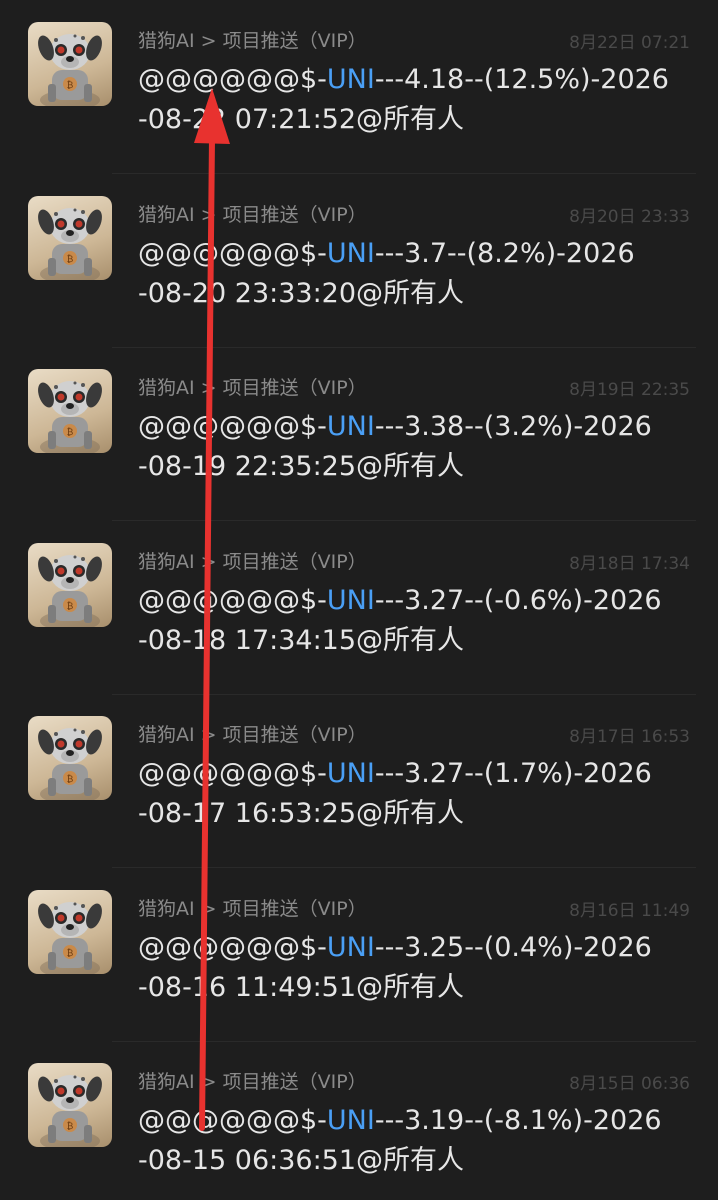  I want to click on message-time: 8月16日 11:49, so click(629, 910).